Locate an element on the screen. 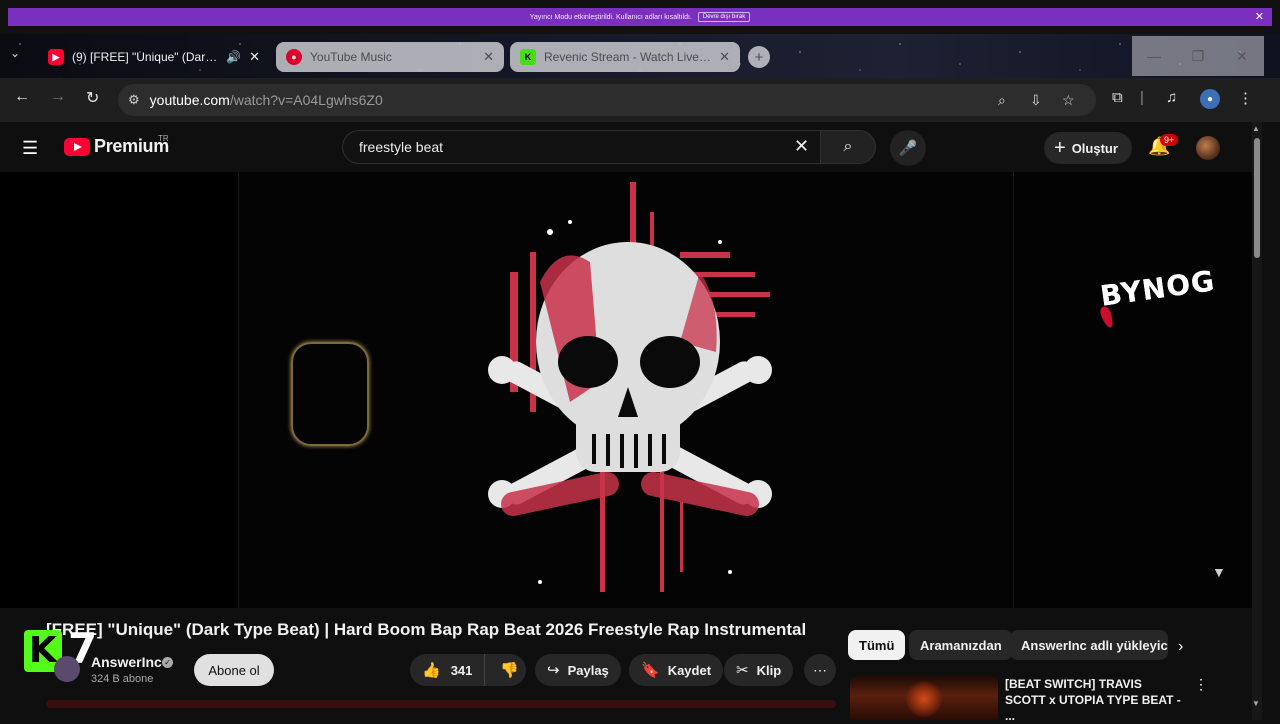 The height and width of the screenshot is (724, 1280). disable-streamer-mode-button: Devre dışı bırak is located at coordinates (724, 17).